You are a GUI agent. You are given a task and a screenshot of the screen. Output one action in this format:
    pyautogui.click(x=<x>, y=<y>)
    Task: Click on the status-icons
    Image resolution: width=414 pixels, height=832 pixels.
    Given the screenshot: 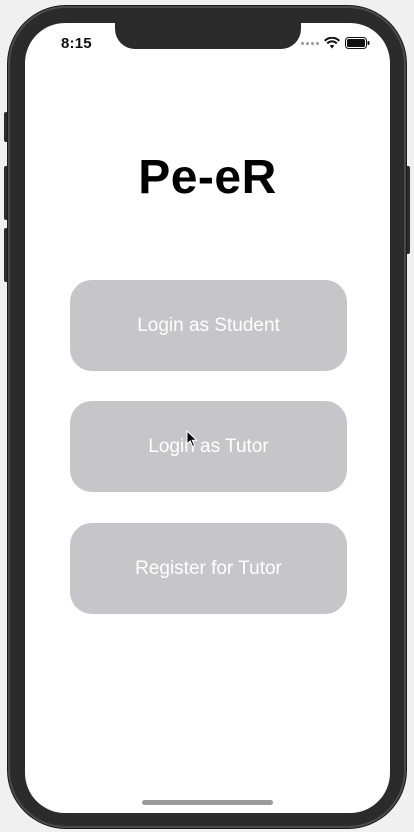 What is the action you would take?
    pyautogui.click(x=335, y=43)
    